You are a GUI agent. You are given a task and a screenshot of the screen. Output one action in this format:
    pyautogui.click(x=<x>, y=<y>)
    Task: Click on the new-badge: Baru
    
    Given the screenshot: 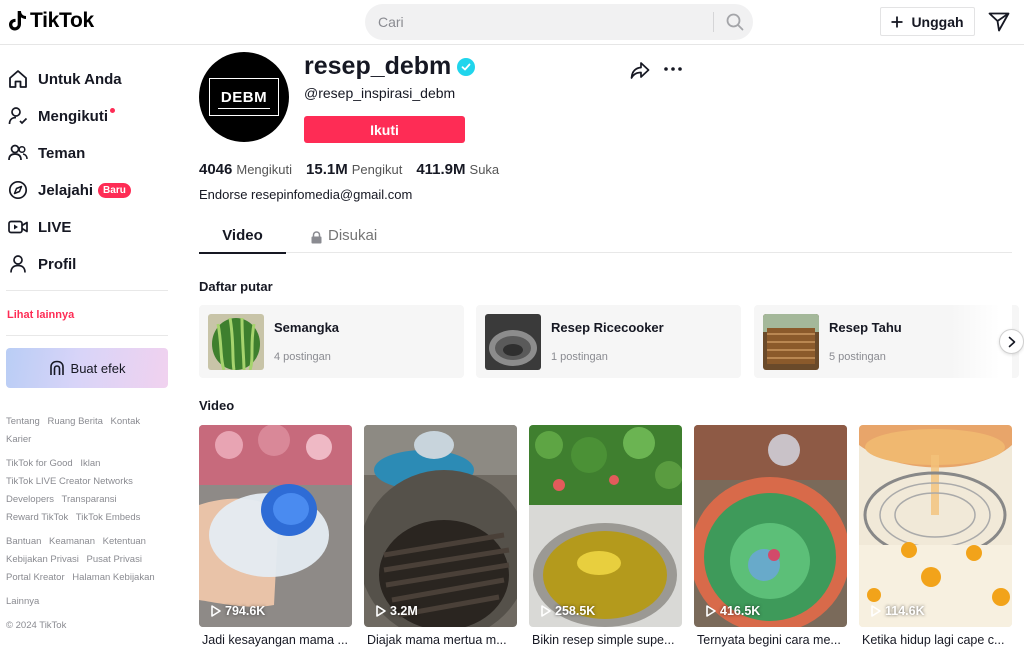 What is the action you would take?
    pyautogui.click(x=114, y=190)
    